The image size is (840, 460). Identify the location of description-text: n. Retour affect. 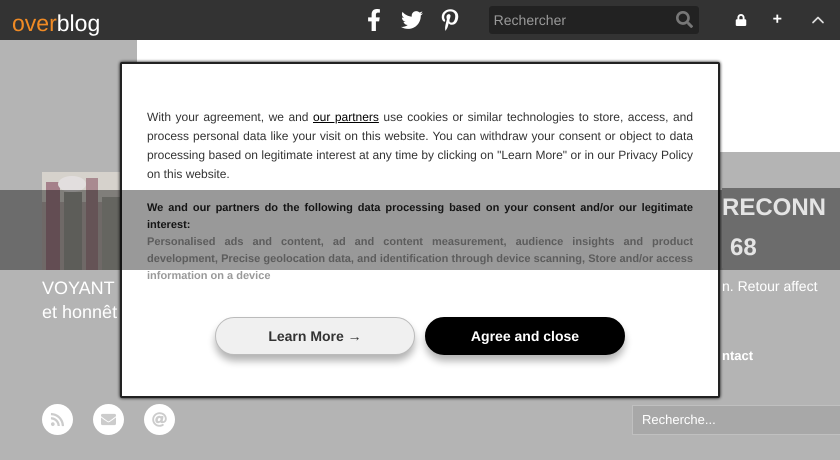
(770, 286).